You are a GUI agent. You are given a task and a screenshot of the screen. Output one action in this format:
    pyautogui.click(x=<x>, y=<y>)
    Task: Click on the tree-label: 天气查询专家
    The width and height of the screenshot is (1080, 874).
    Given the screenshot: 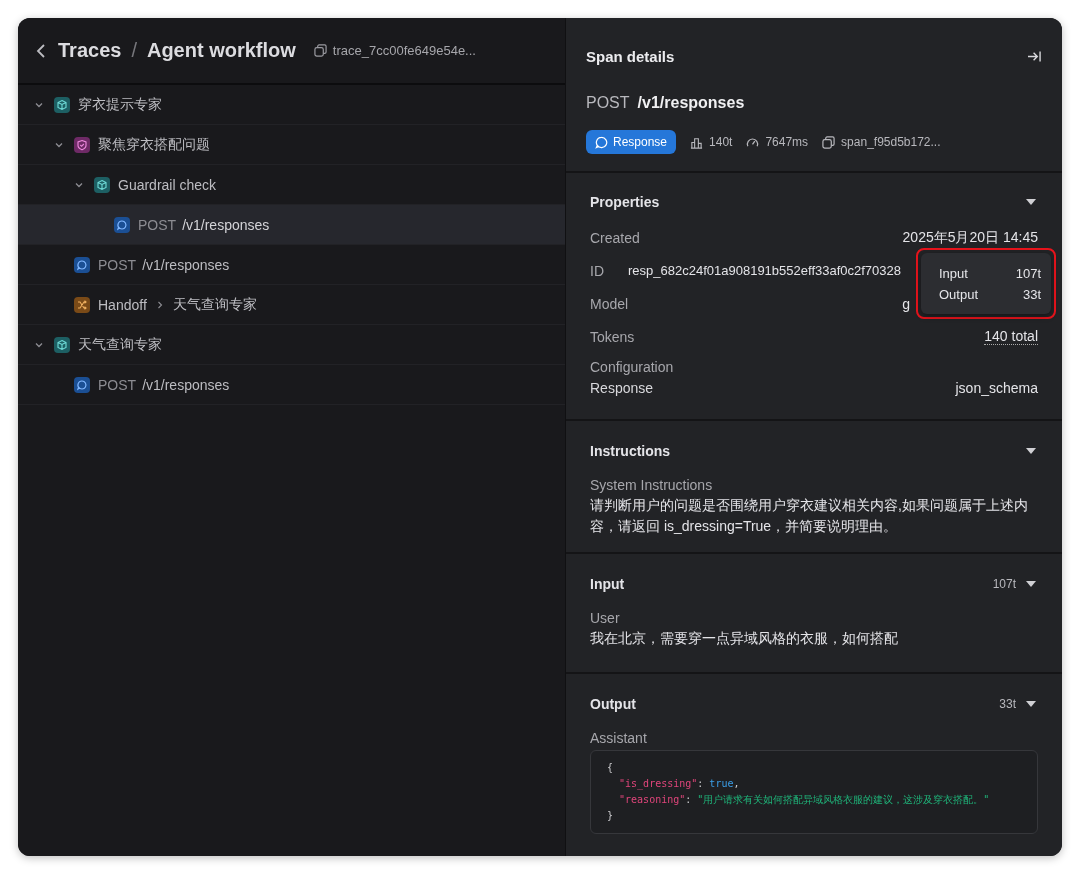 What is the action you would take?
    pyautogui.click(x=120, y=344)
    